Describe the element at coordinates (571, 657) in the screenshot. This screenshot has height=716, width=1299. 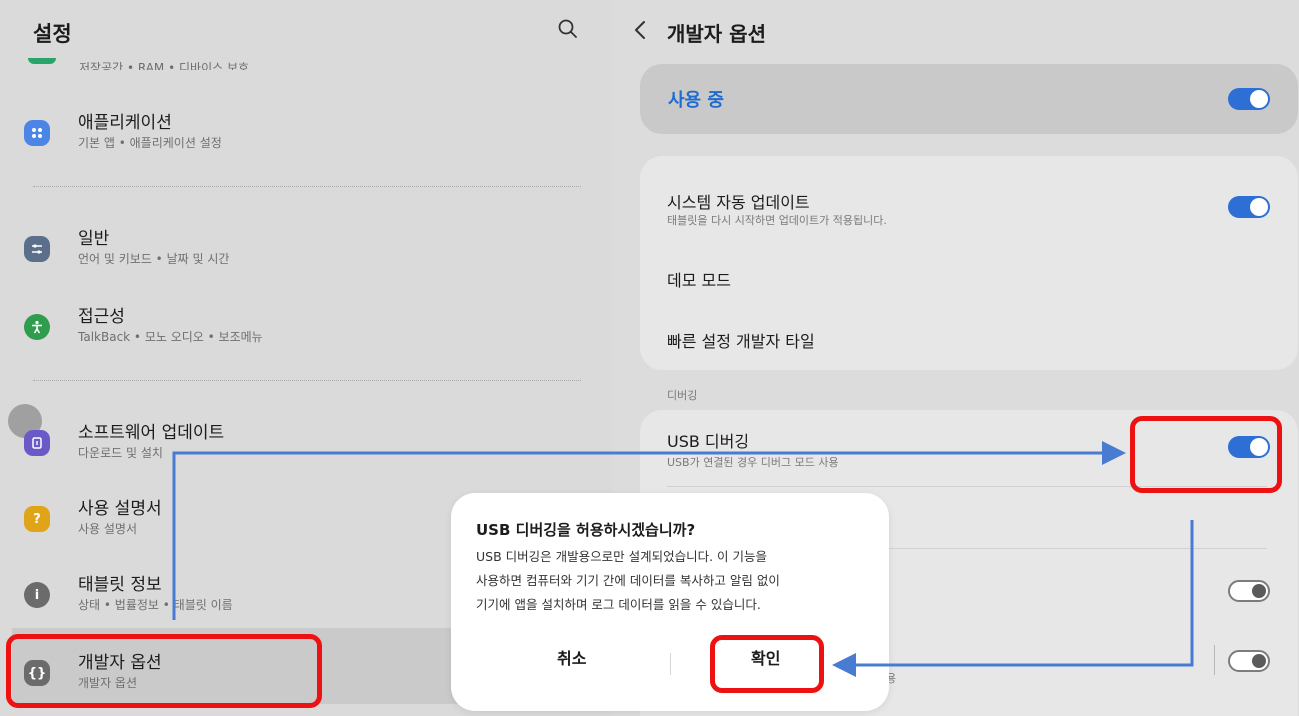
I see `cancel-button: 취소` at that location.